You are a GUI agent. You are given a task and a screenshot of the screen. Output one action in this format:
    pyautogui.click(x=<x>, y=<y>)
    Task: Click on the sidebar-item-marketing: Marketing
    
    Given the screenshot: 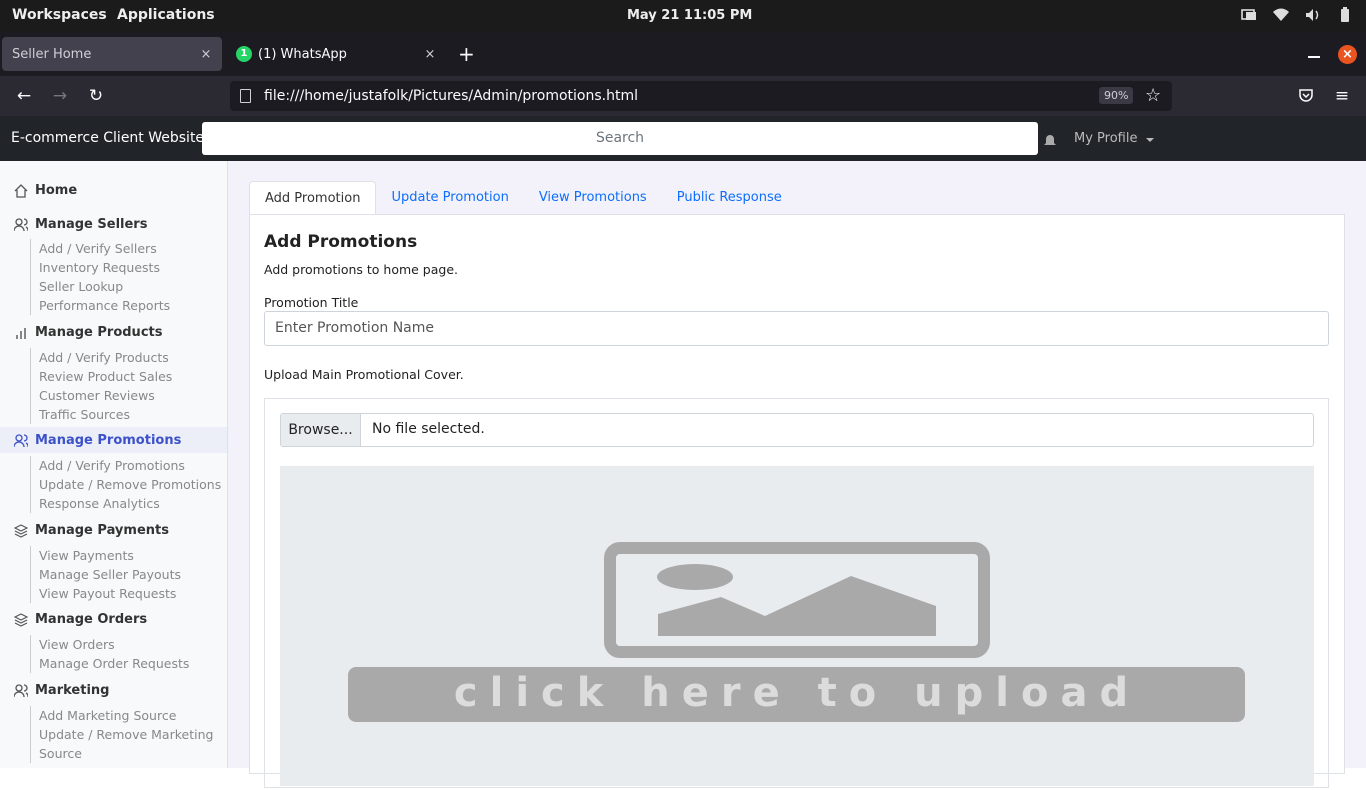 What is the action you would take?
    pyautogui.click(x=61, y=690)
    